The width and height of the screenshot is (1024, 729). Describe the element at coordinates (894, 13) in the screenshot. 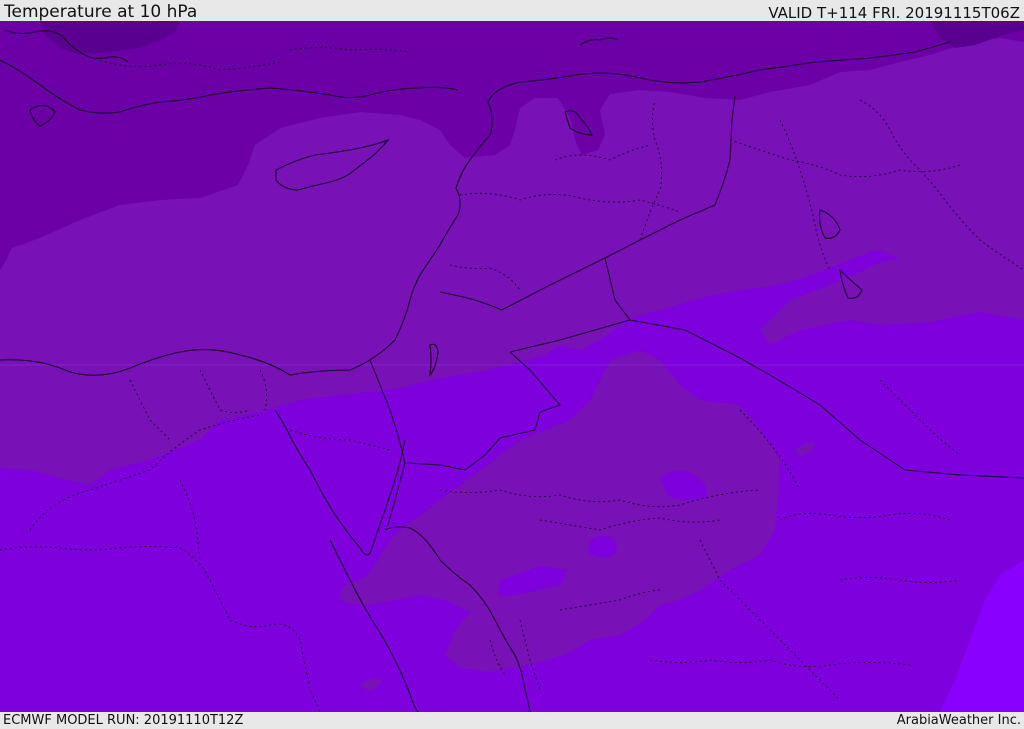

I see `valid-time-label: VALID T+114 FRI. 20191115T06Z` at that location.